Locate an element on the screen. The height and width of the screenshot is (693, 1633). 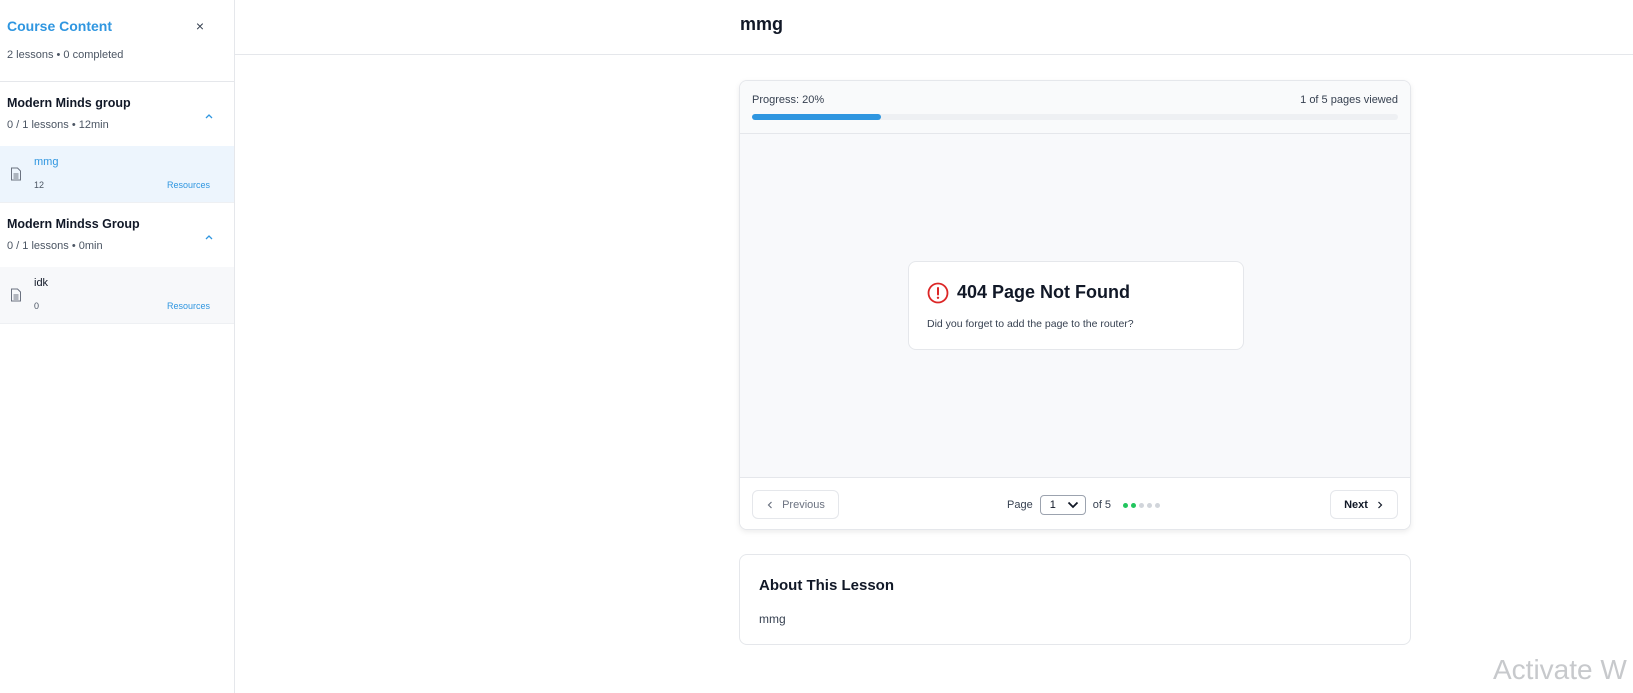
page-total-label: of 5 is located at coordinates (1102, 505).